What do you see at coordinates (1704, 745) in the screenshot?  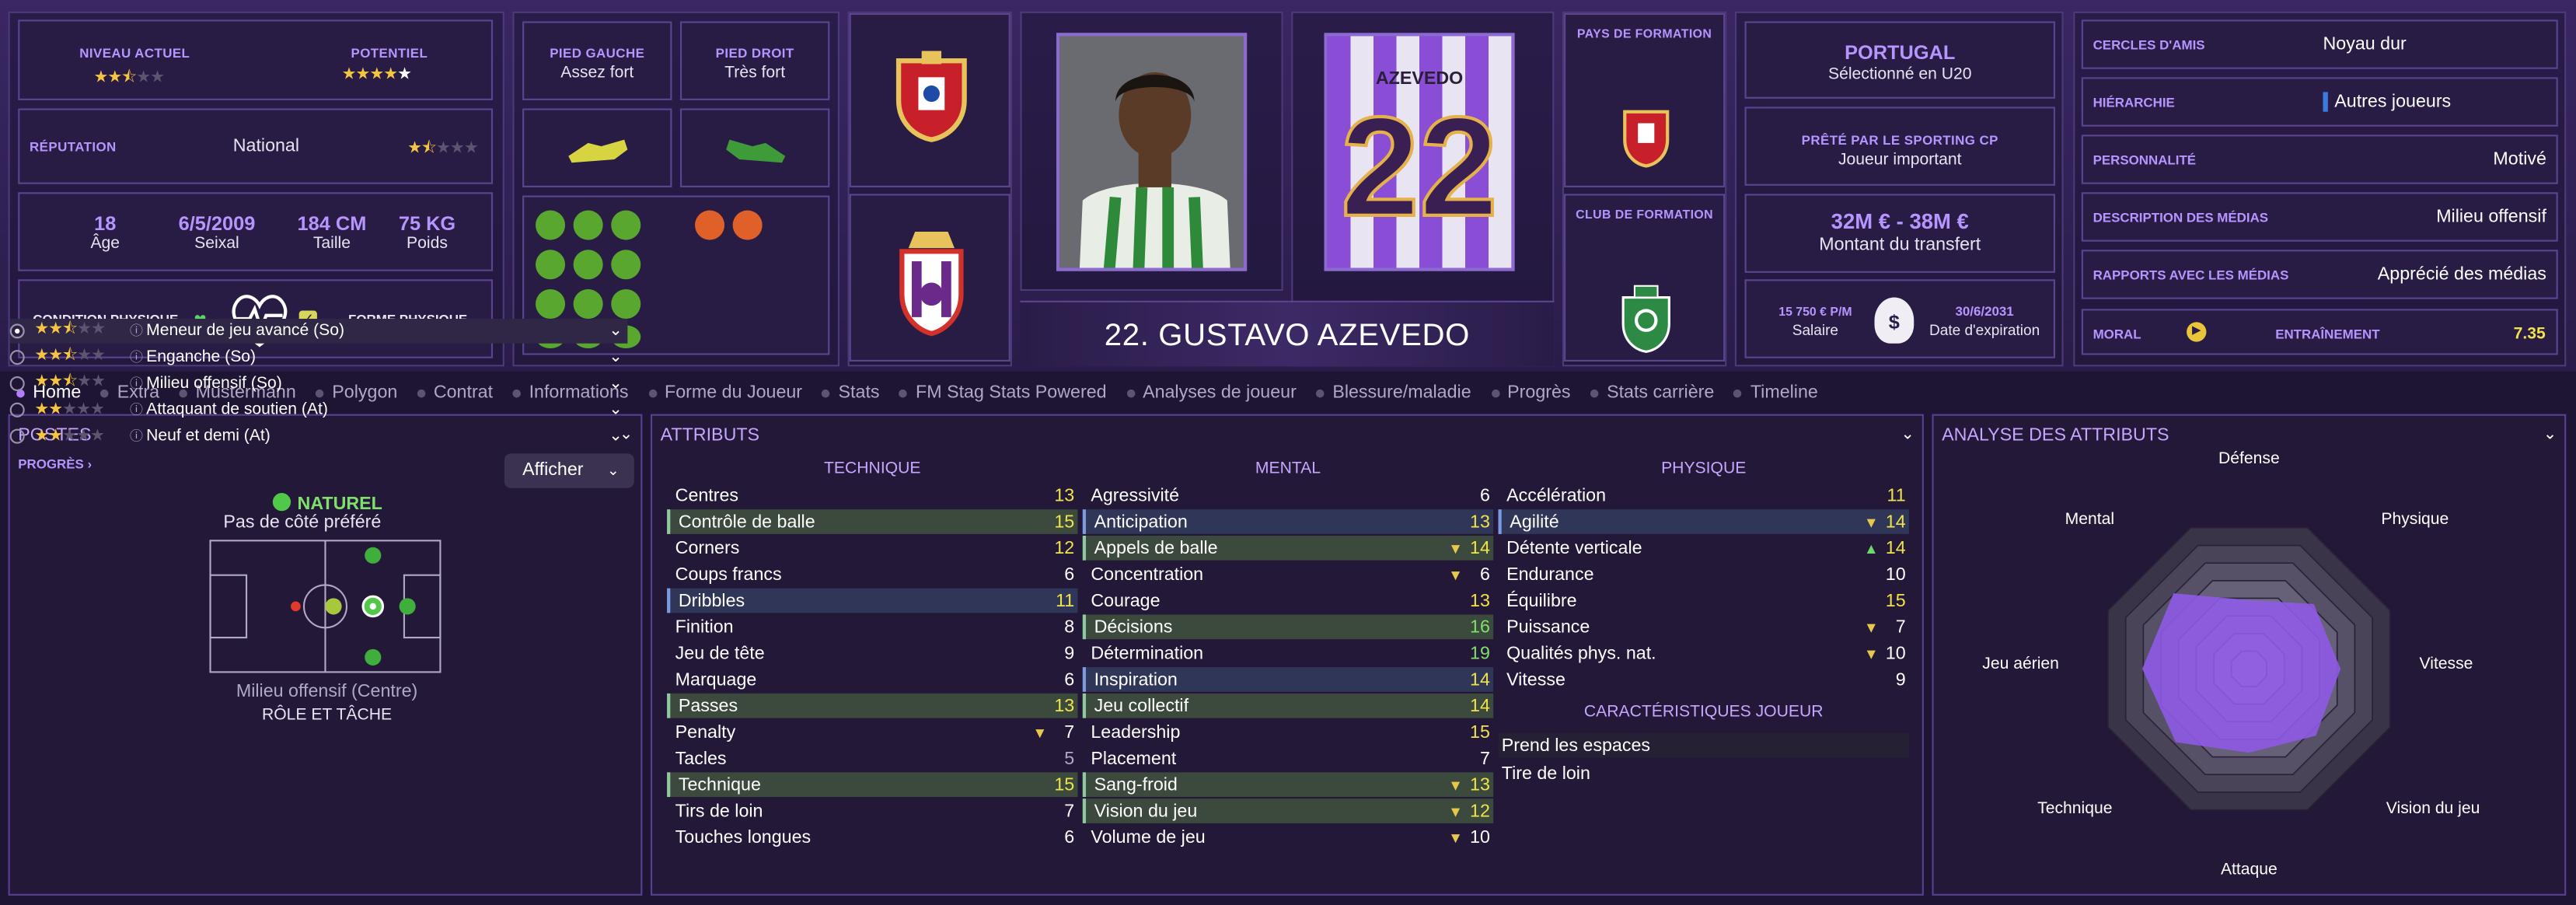 I see `player-trait: Prend les espaces` at bounding box center [1704, 745].